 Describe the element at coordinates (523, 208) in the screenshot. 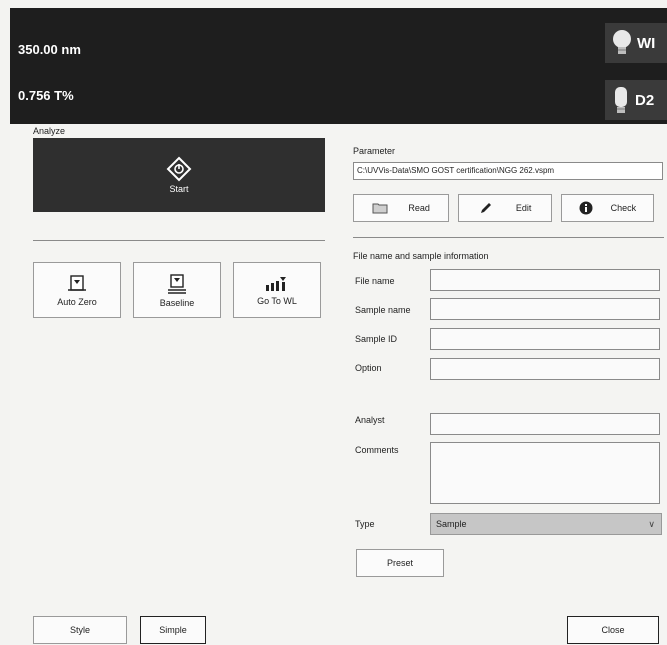

I see `edit-label: Edit` at that location.